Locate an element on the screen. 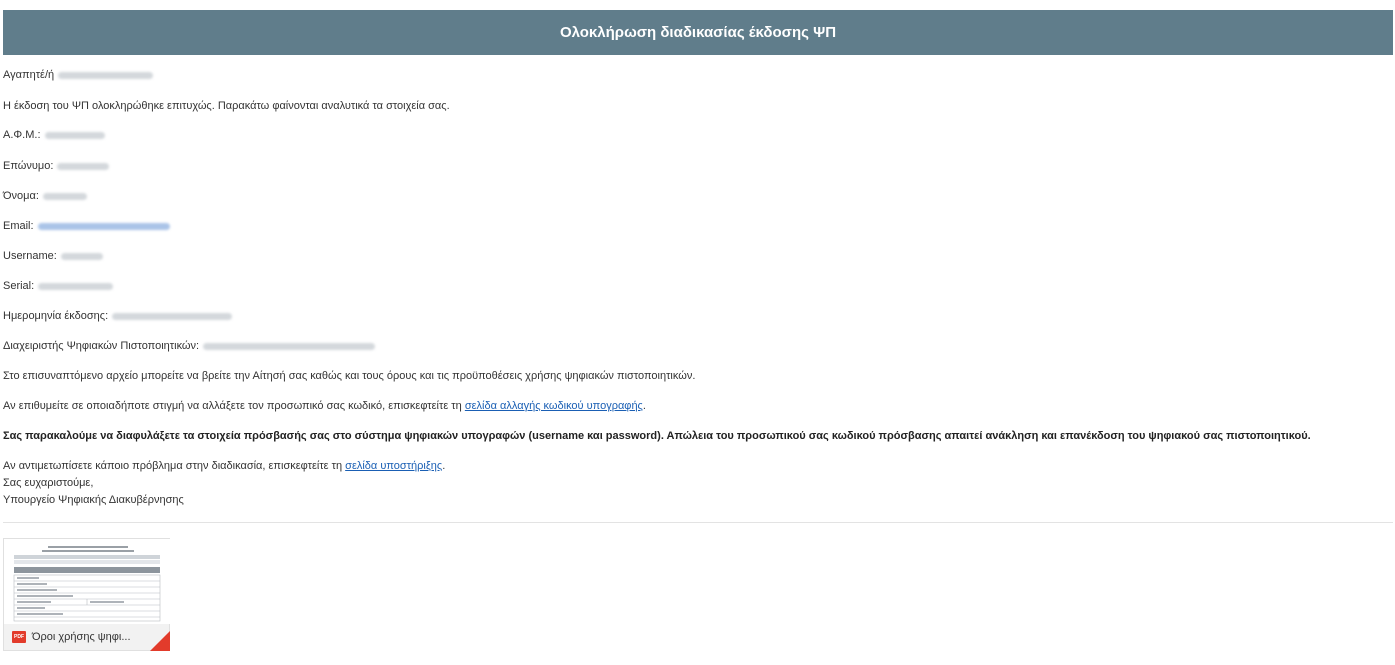 The image size is (1395, 665). redacted-surname is located at coordinates (83, 166).